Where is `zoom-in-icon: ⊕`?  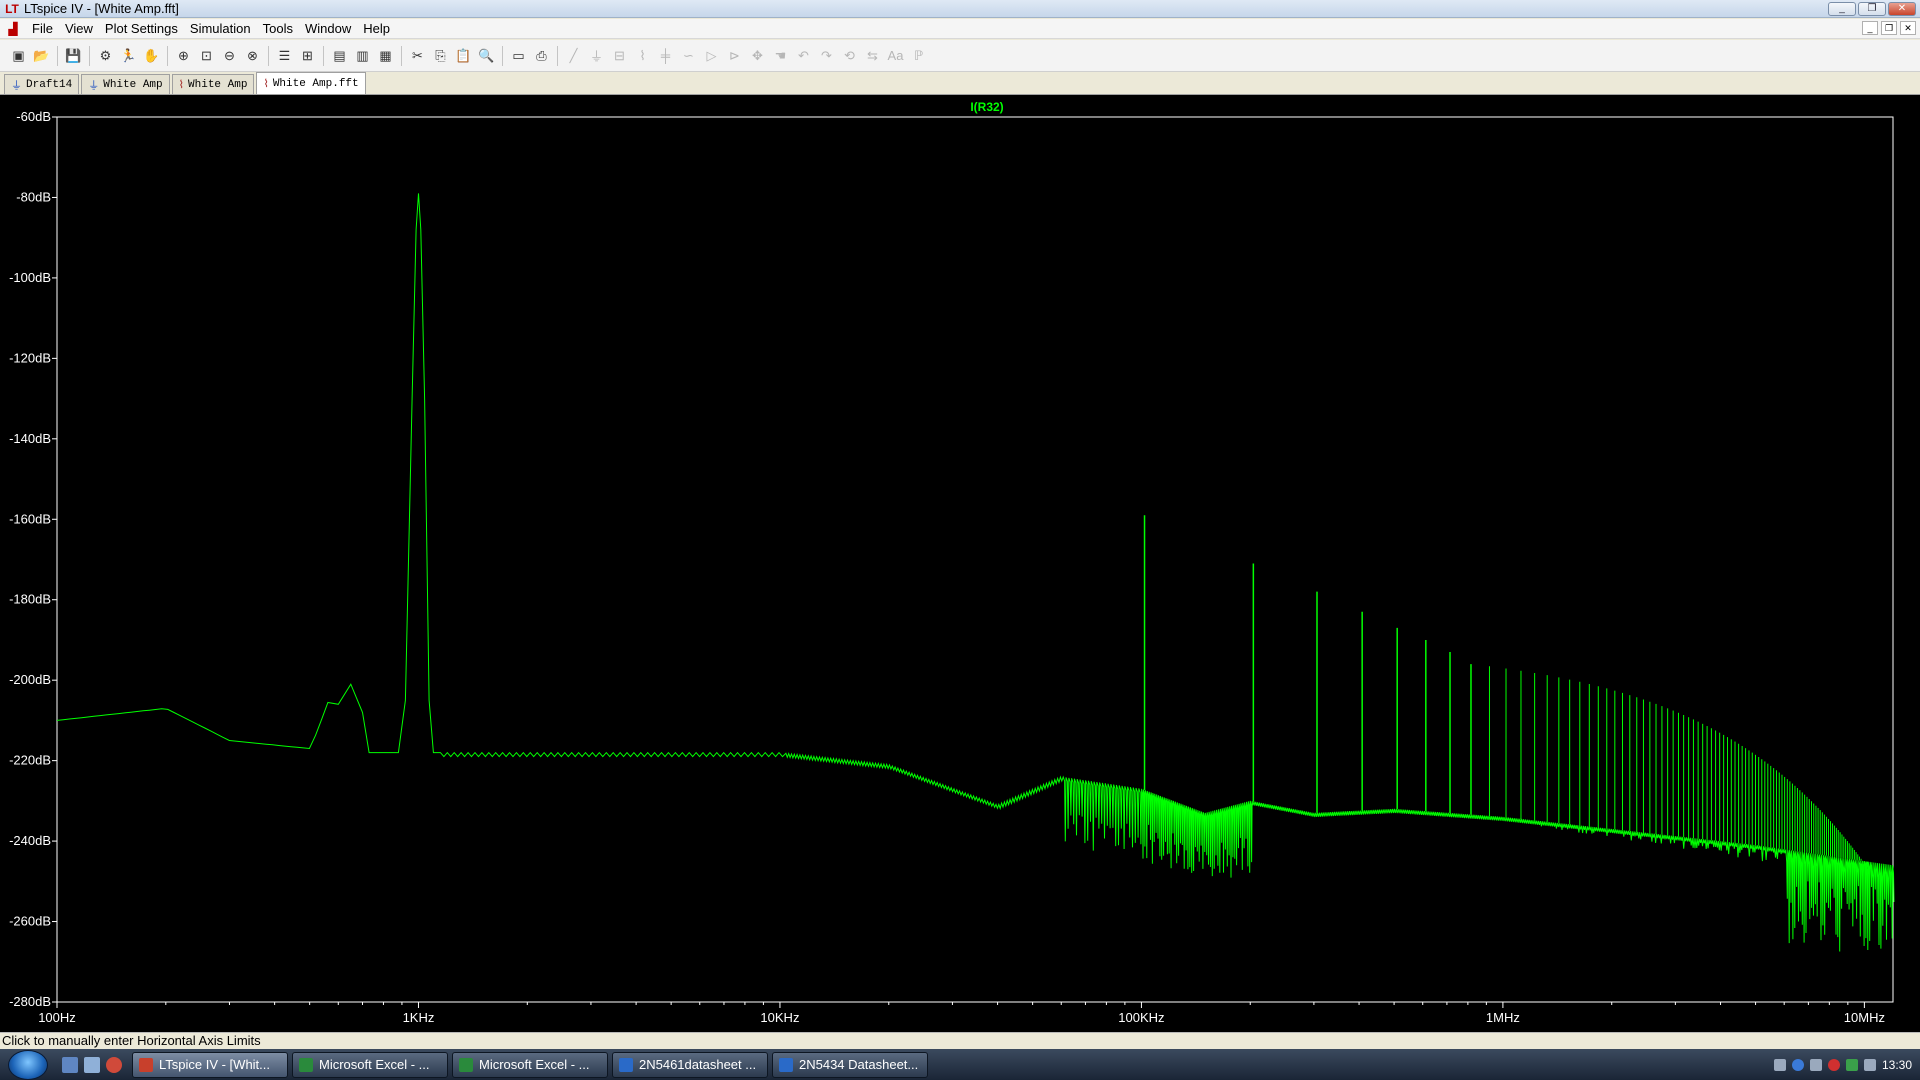 zoom-in-icon: ⊕ is located at coordinates (183, 56).